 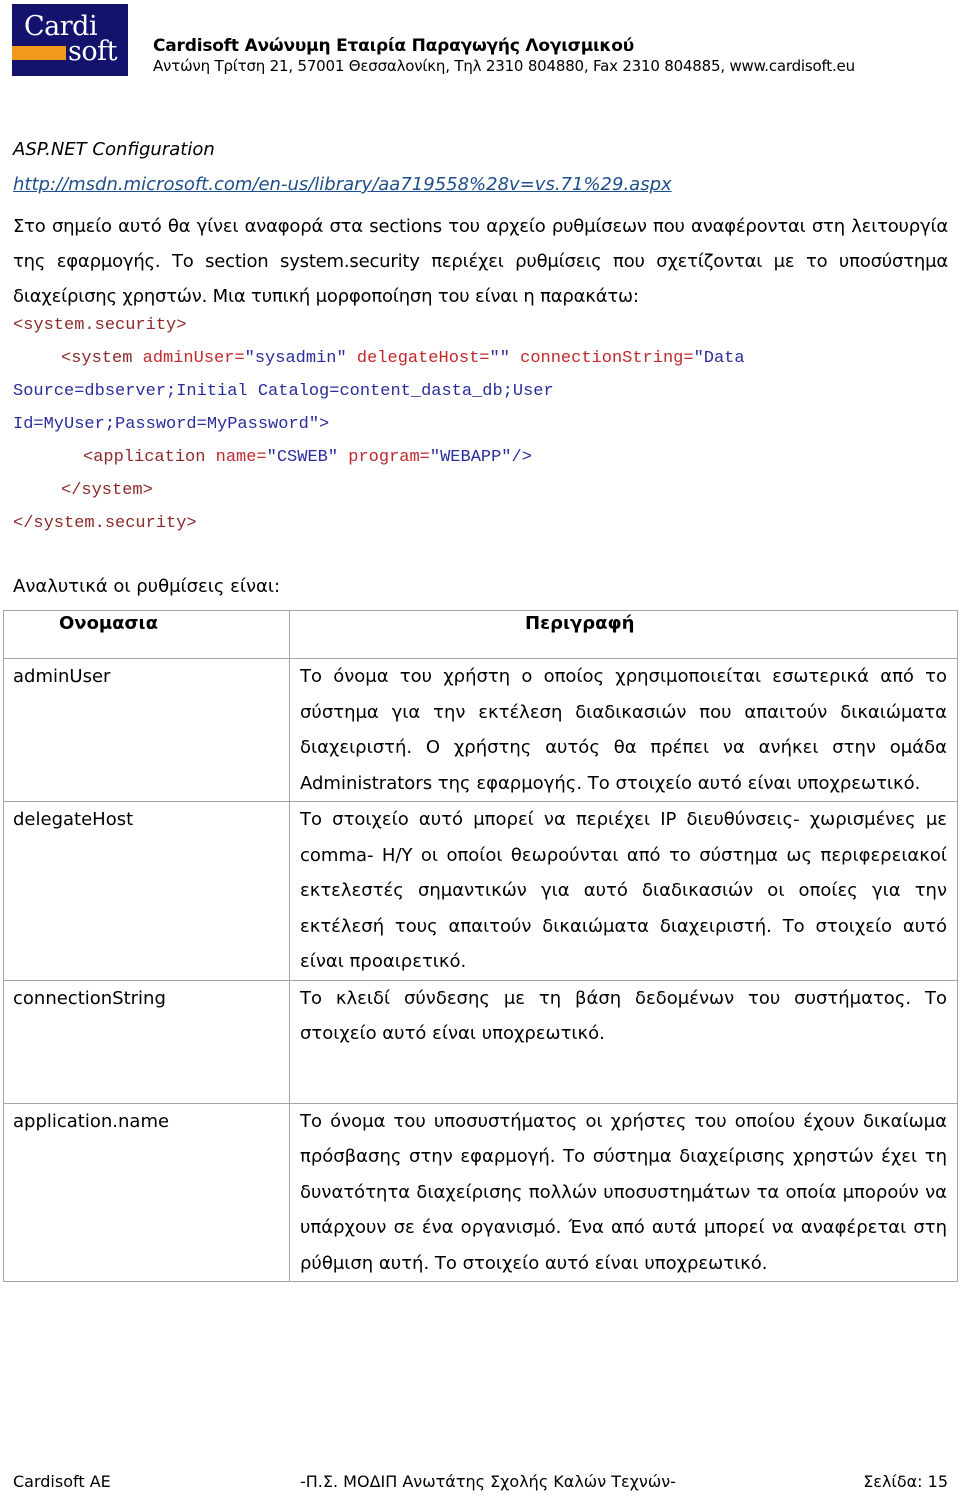 What do you see at coordinates (107, 490) in the screenshot?
I see `code-line: </system>` at bounding box center [107, 490].